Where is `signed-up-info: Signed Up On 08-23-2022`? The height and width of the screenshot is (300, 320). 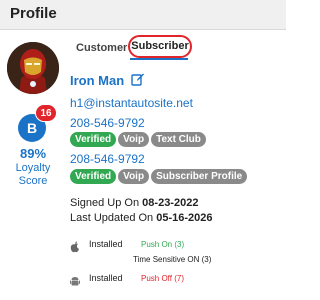
signed-up-info: Signed Up On 08-23-2022 is located at coordinates (134, 203).